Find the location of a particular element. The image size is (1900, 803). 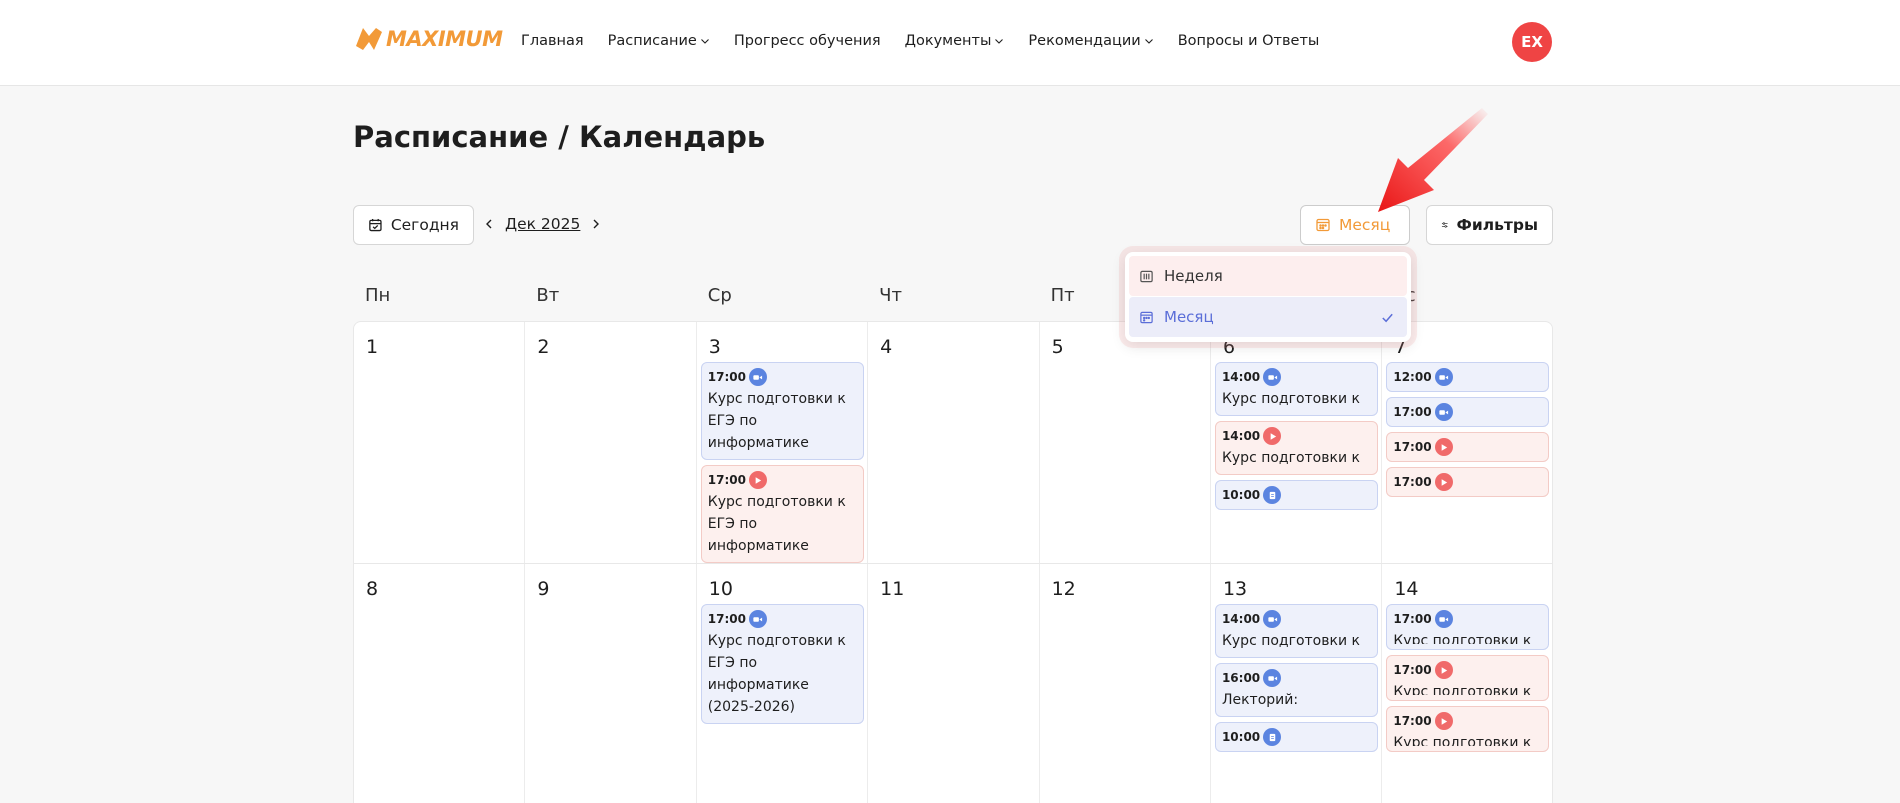

nav-item-2: Прогресс обучения is located at coordinates (807, 41).